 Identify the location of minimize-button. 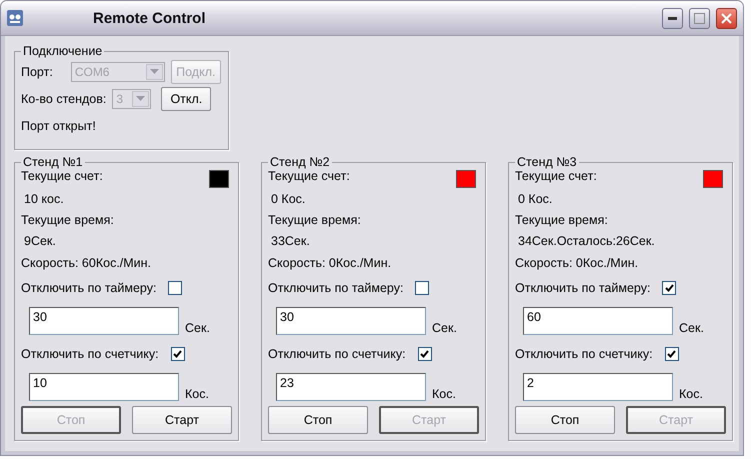
(672, 18).